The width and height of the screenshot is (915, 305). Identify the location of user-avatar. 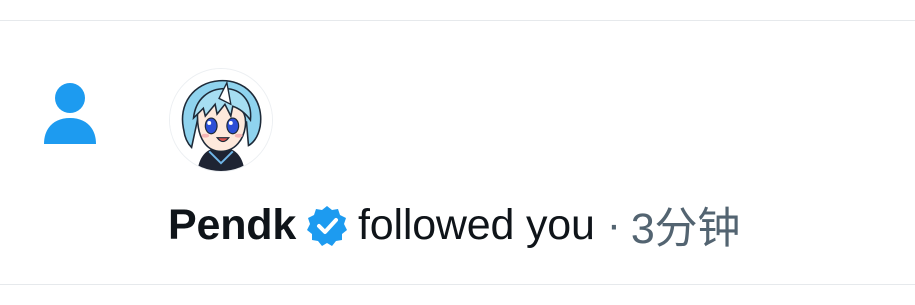
(221, 120).